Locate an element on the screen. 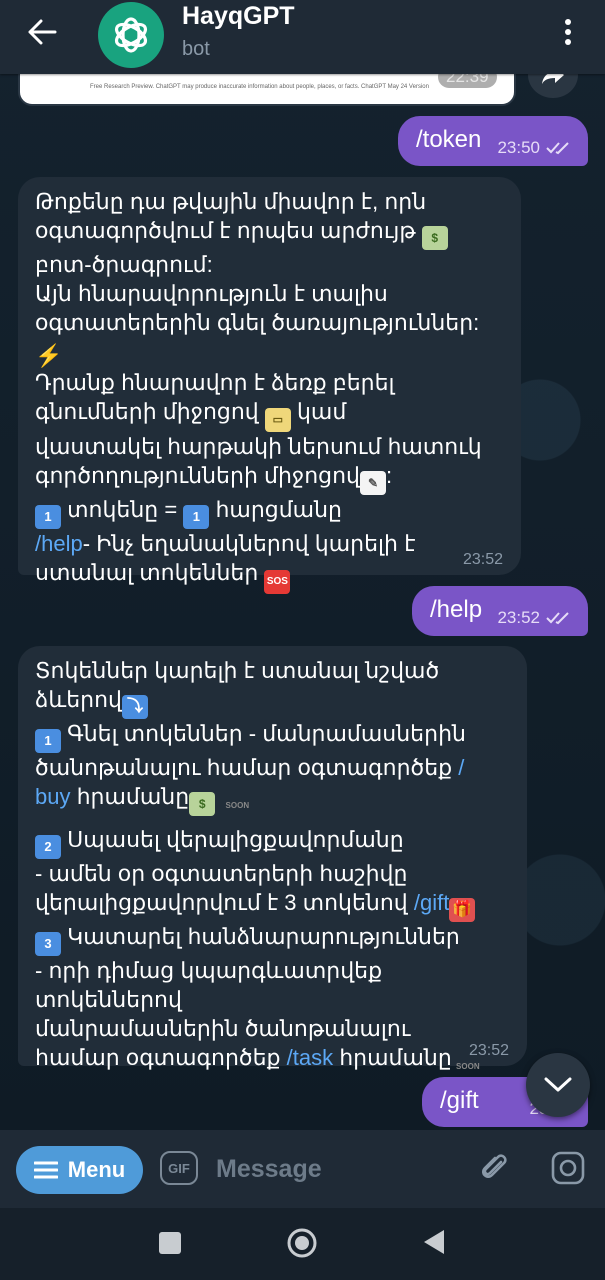  soon-arrow-emoji-icon: SOON is located at coordinates (237, 805).